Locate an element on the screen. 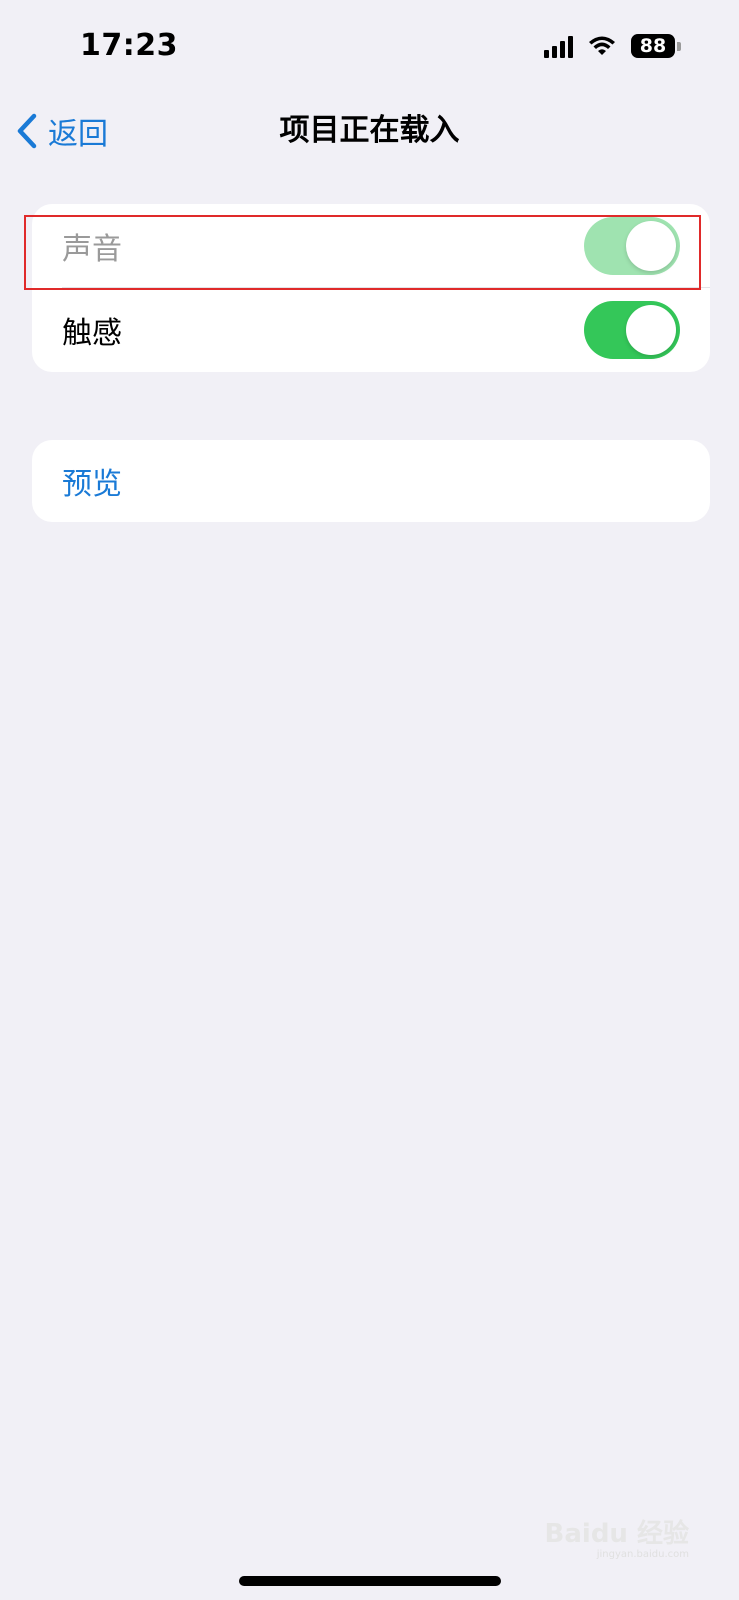 This screenshot has width=739, height=1600. haptics-label: 触感 is located at coordinates (92, 333).